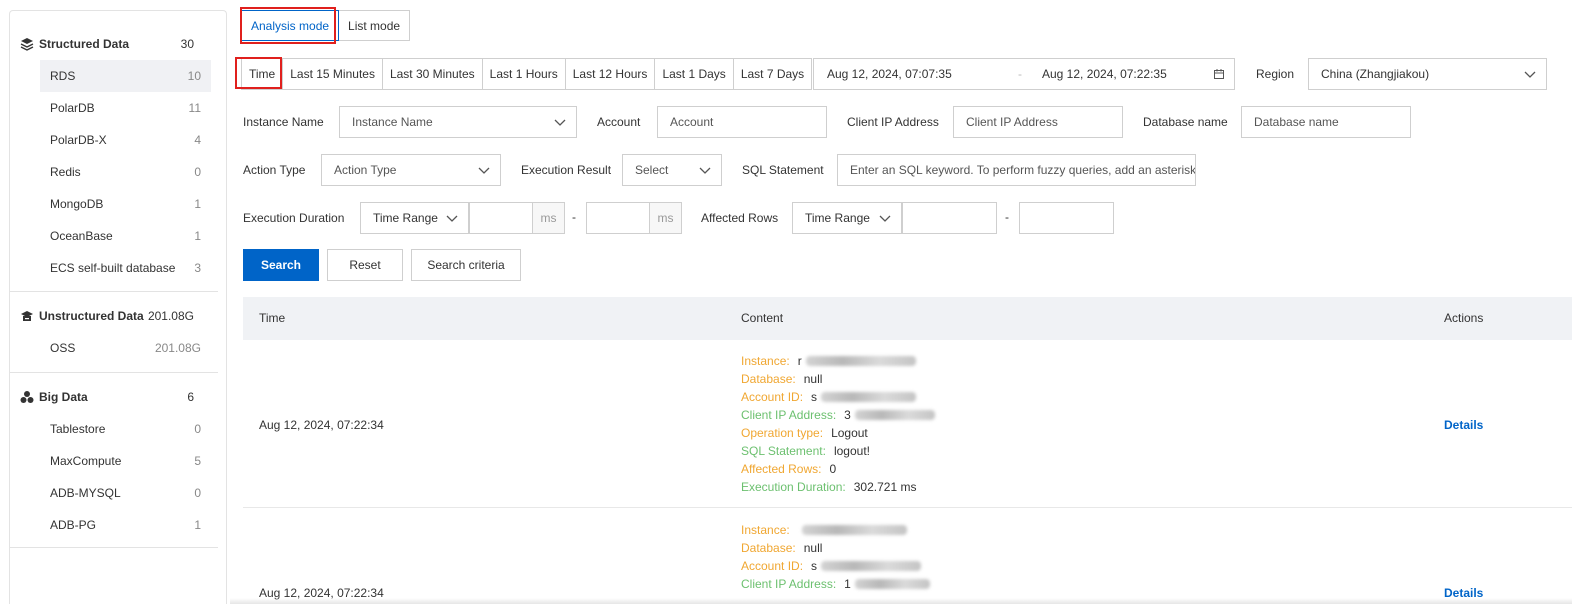 This screenshot has width=1572, height=604. What do you see at coordinates (610, 74) in the screenshot?
I see `last-12-hours-button: Last 12 Hours` at bounding box center [610, 74].